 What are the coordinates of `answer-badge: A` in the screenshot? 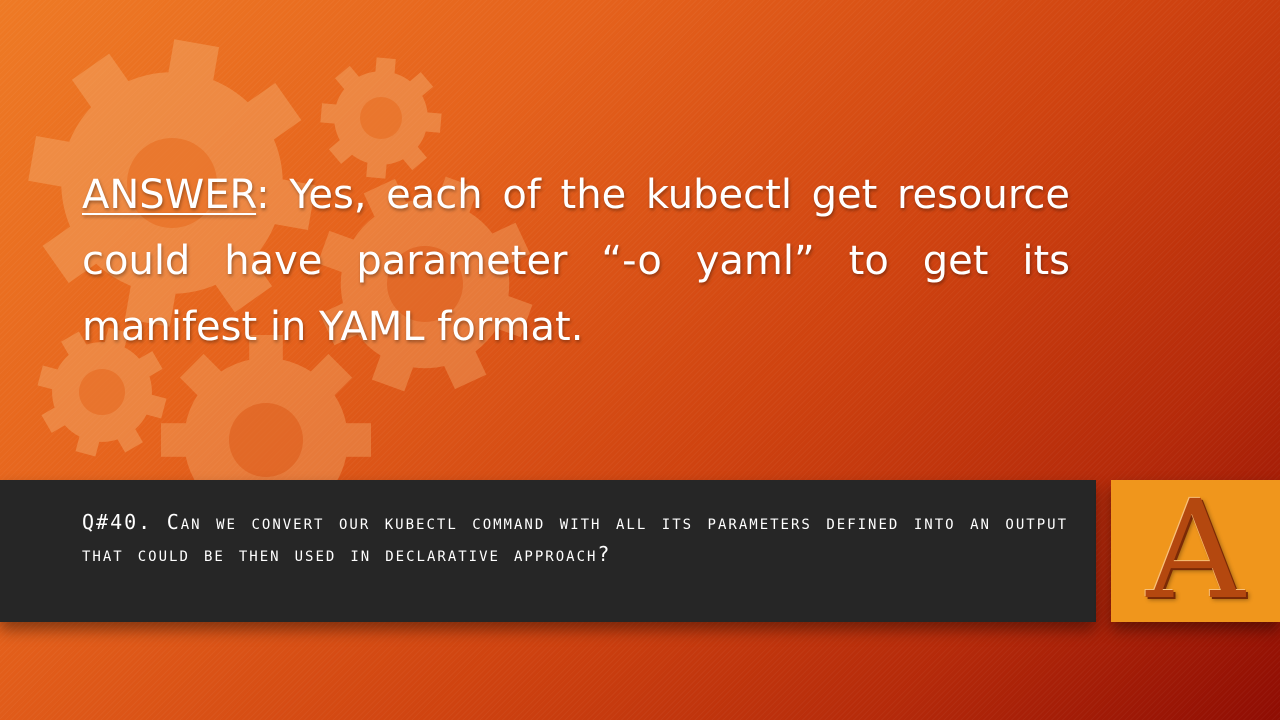 It's located at (1195, 551).